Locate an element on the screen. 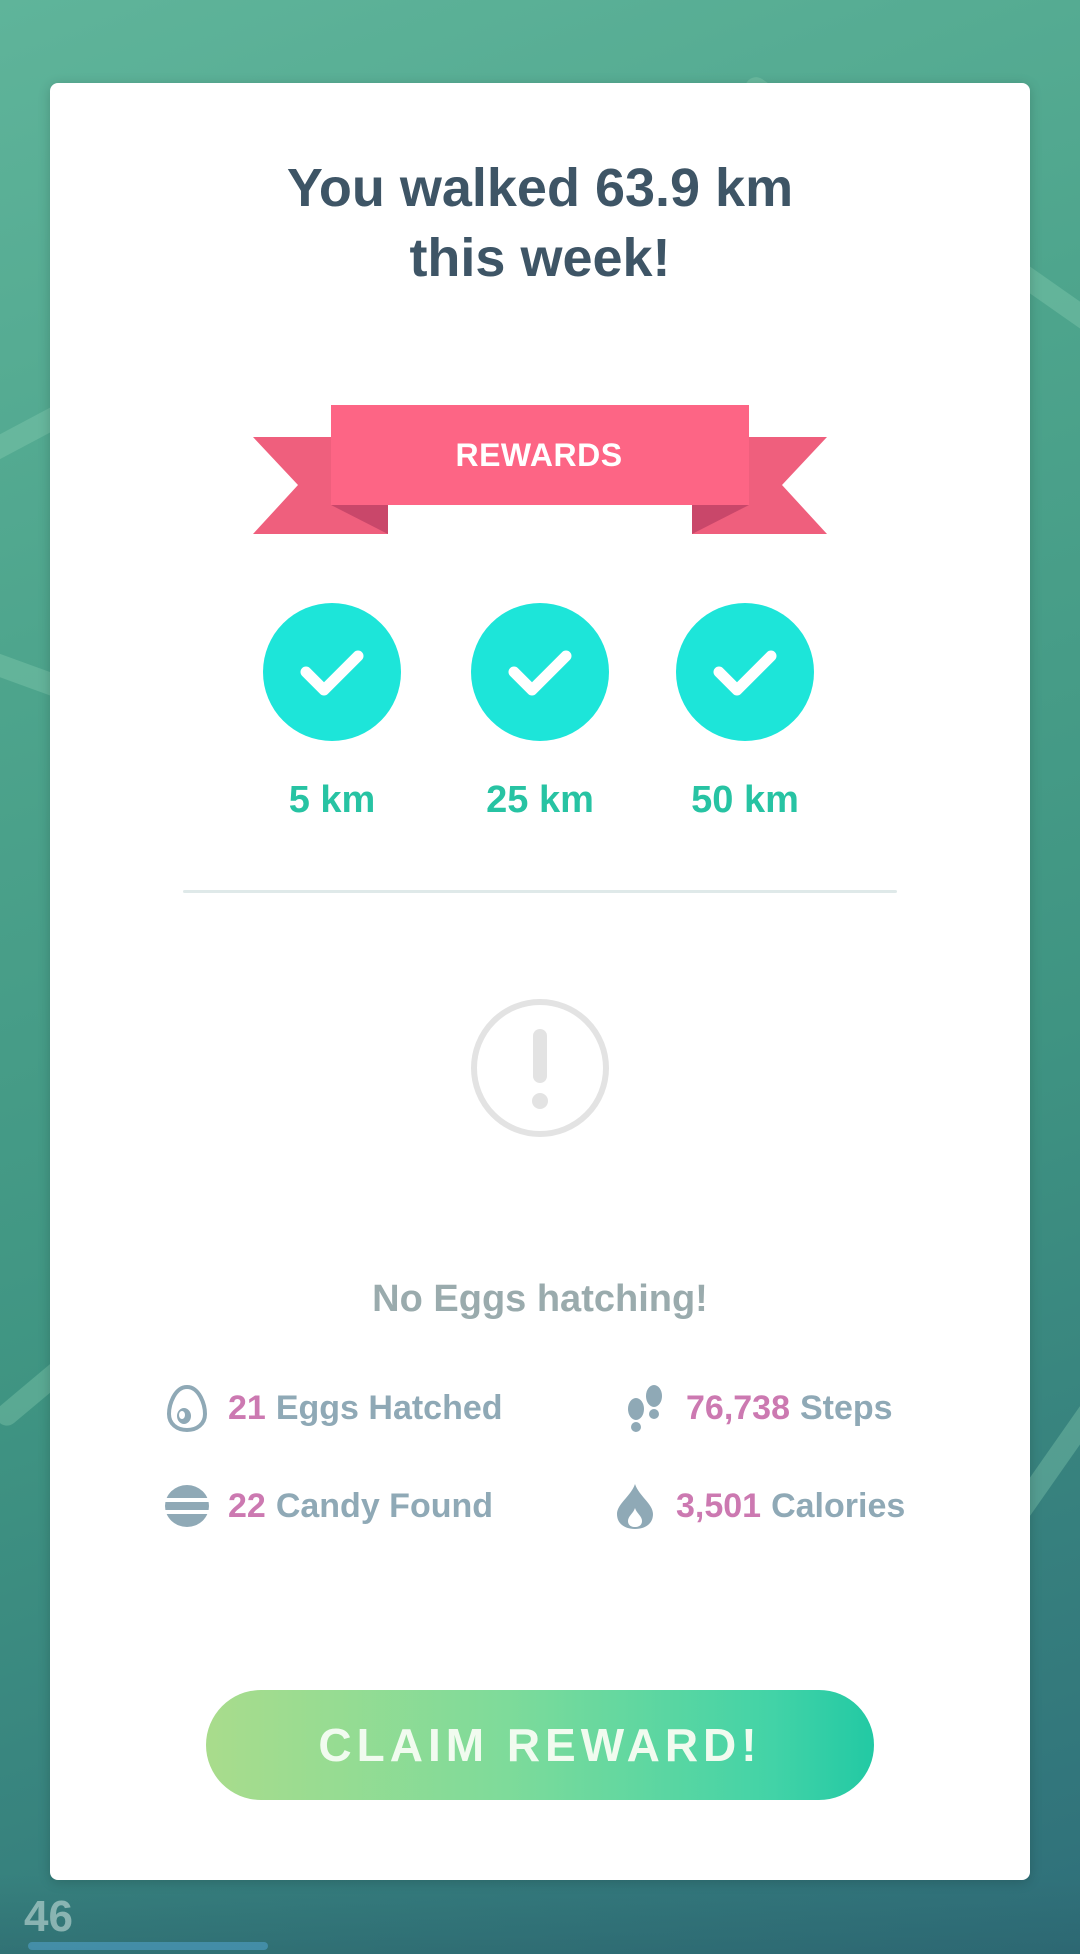 Image resolution: width=1080 pixels, height=1954 pixels. stat-calories: 3,501 Calories is located at coordinates (757, 1506).